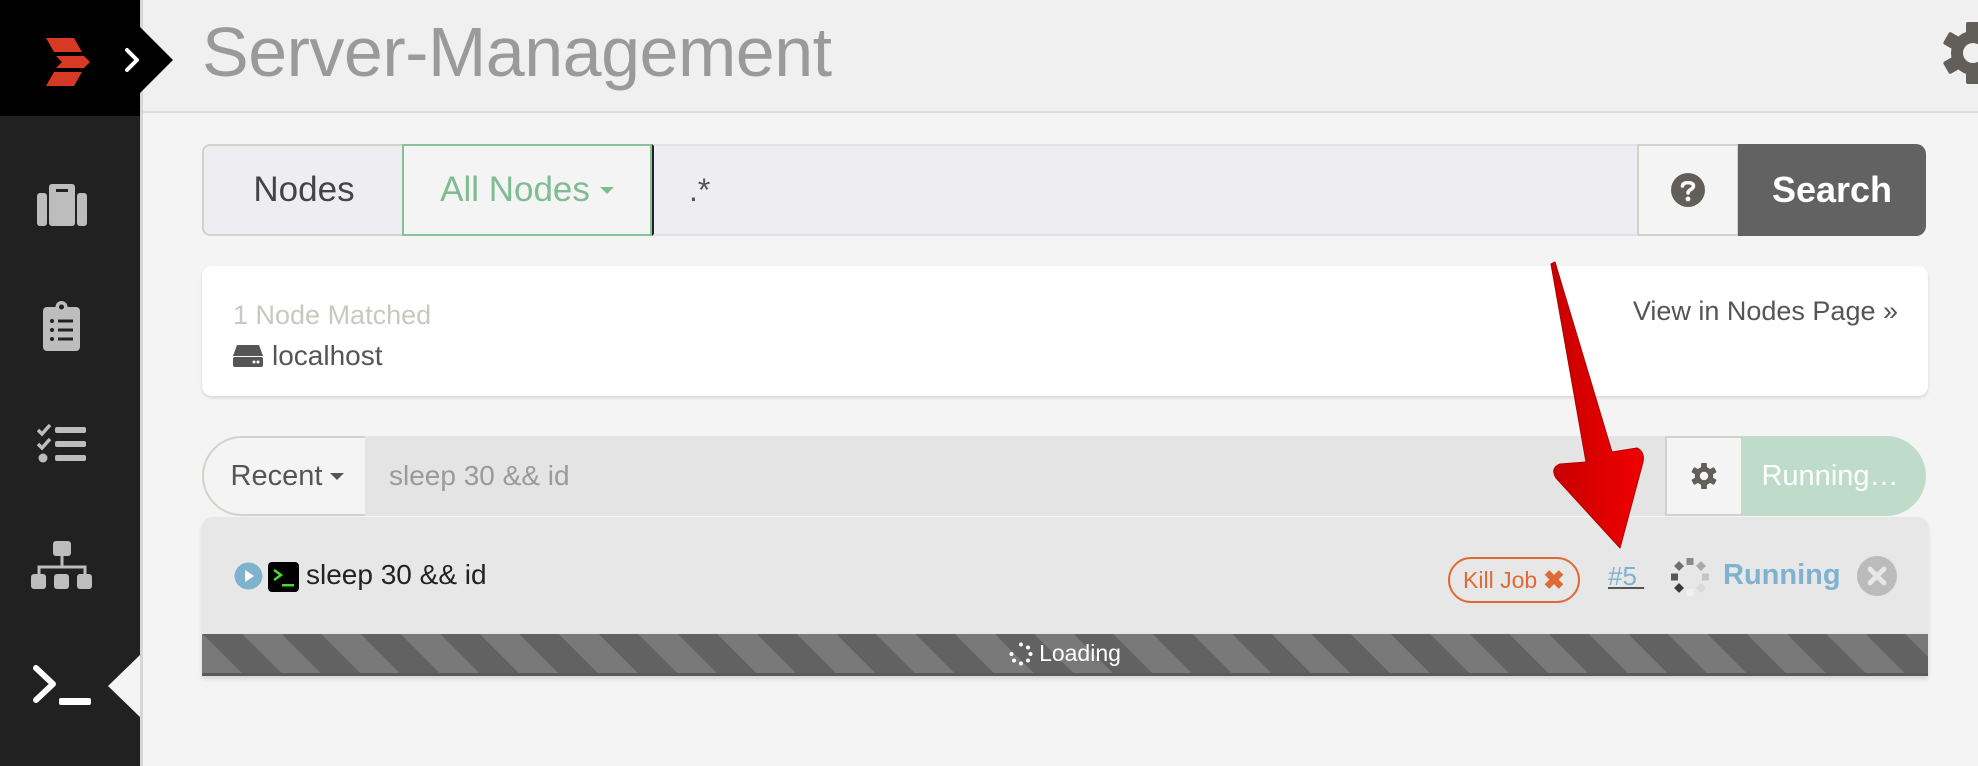 This screenshot has width=1978, height=766. I want to click on command-settings-button, so click(1704, 476).